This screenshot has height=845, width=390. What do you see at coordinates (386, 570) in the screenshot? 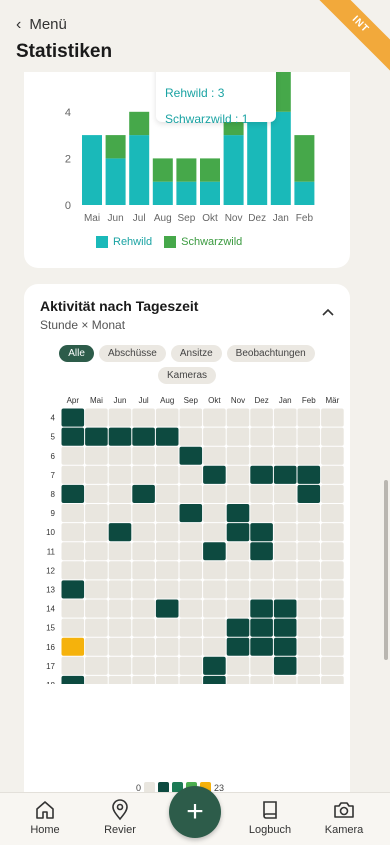
I see `scrollbar` at bounding box center [386, 570].